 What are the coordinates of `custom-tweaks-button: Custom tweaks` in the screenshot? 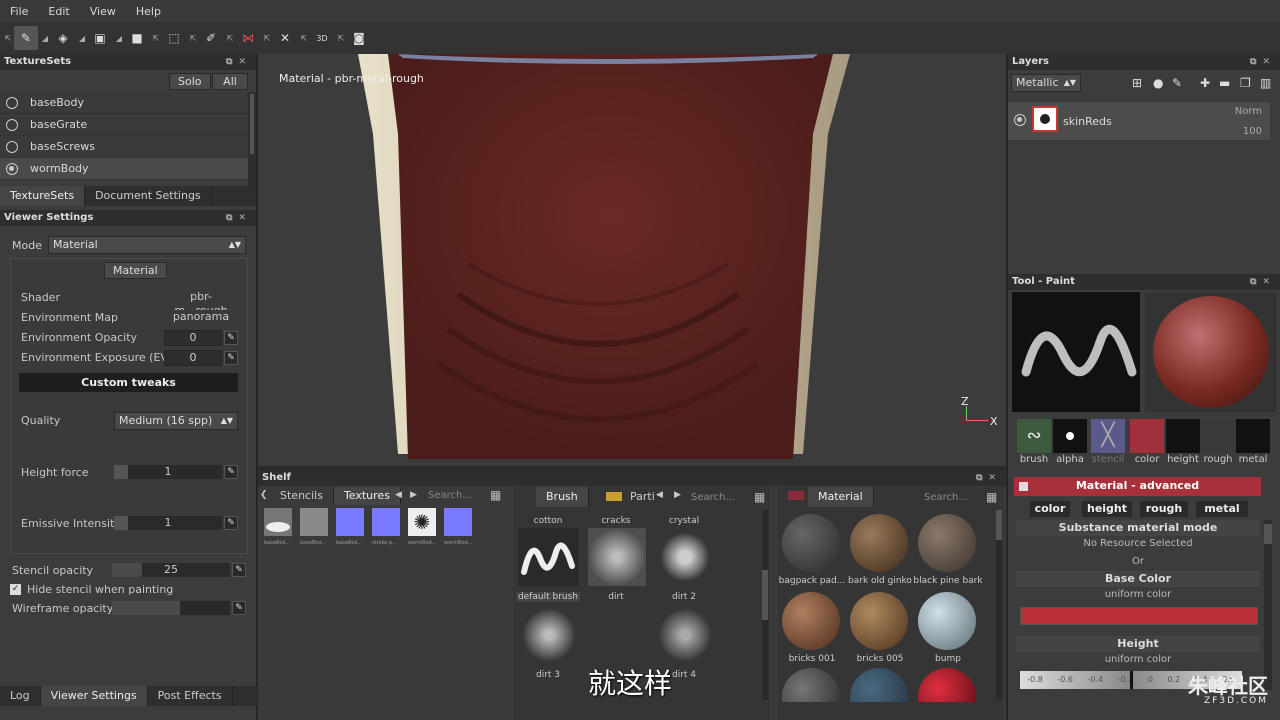 It's located at (128, 382).